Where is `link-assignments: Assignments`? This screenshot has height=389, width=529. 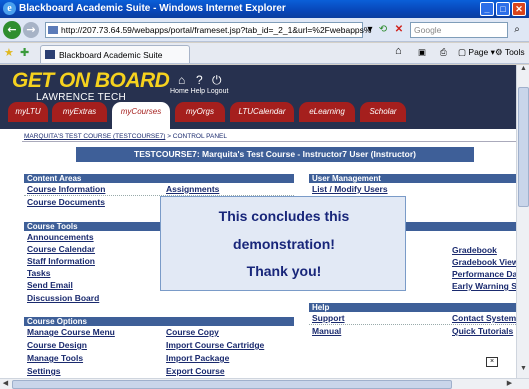
link-assignments: Assignments is located at coordinates (192, 189).